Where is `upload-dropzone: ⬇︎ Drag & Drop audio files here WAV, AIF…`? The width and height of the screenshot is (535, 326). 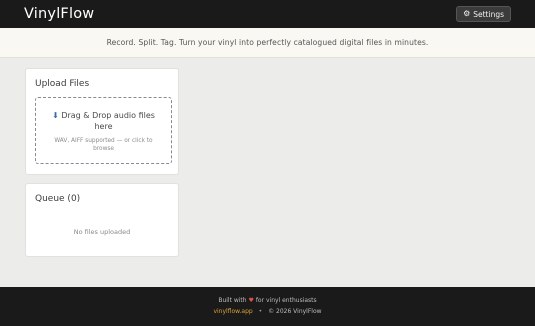
upload-dropzone: ⬇︎ Drag & Drop audio files here WAV, AIF… is located at coordinates (103, 130).